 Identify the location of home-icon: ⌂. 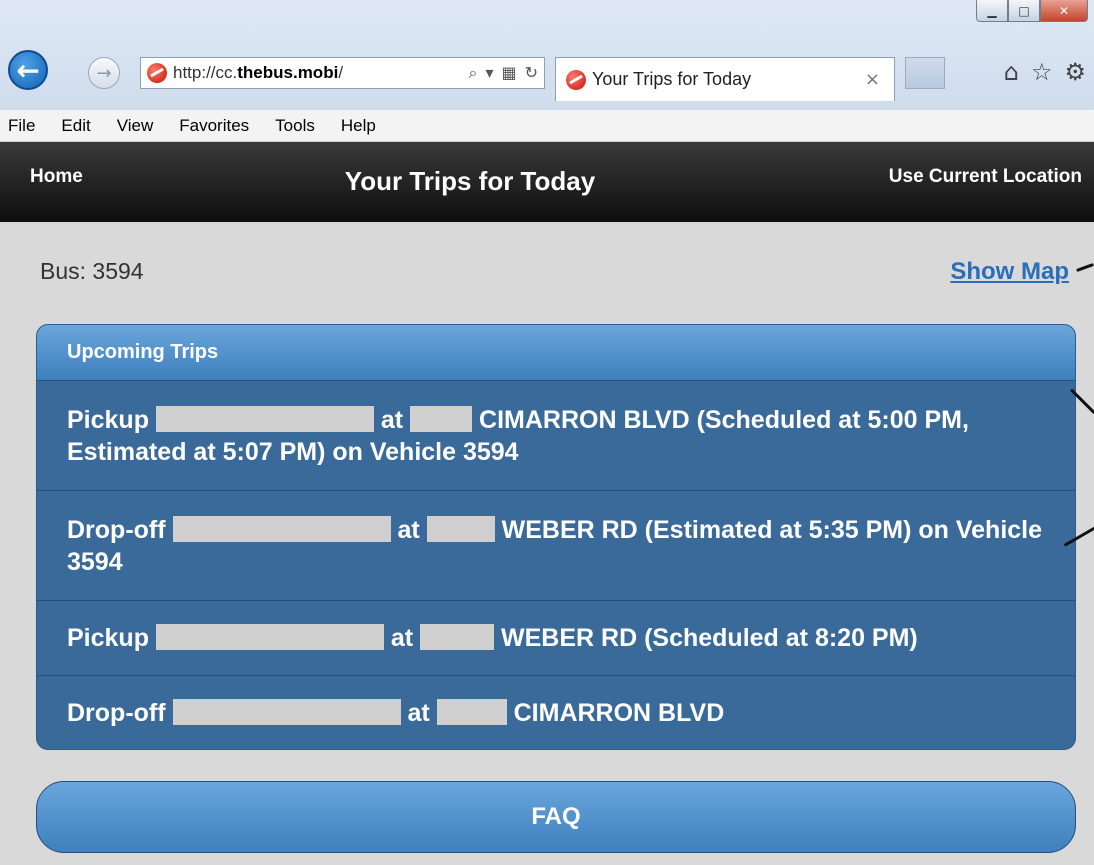
(1011, 72).